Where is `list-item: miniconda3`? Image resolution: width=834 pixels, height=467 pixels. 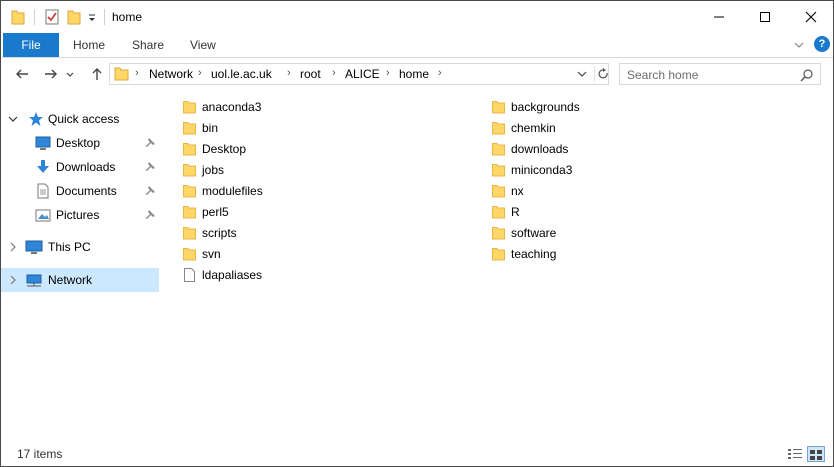 list-item: miniconda3 is located at coordinates (532, 170).